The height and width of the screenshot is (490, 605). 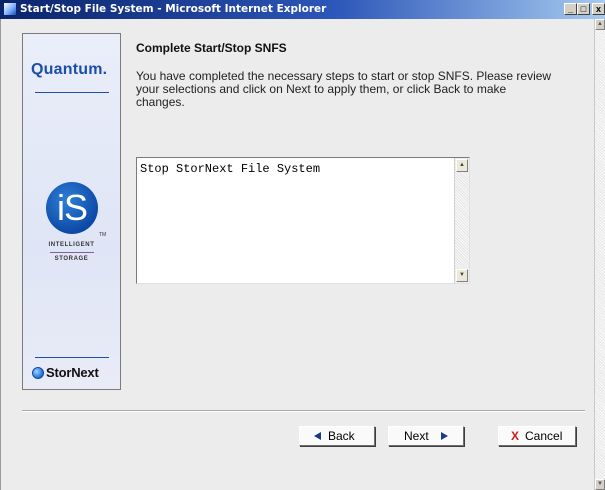 What do you see at coordinates (462, 275) in the screenshot?
I see `textarea-scroll-down-icon: ▼` at bounding box center [462, 275].